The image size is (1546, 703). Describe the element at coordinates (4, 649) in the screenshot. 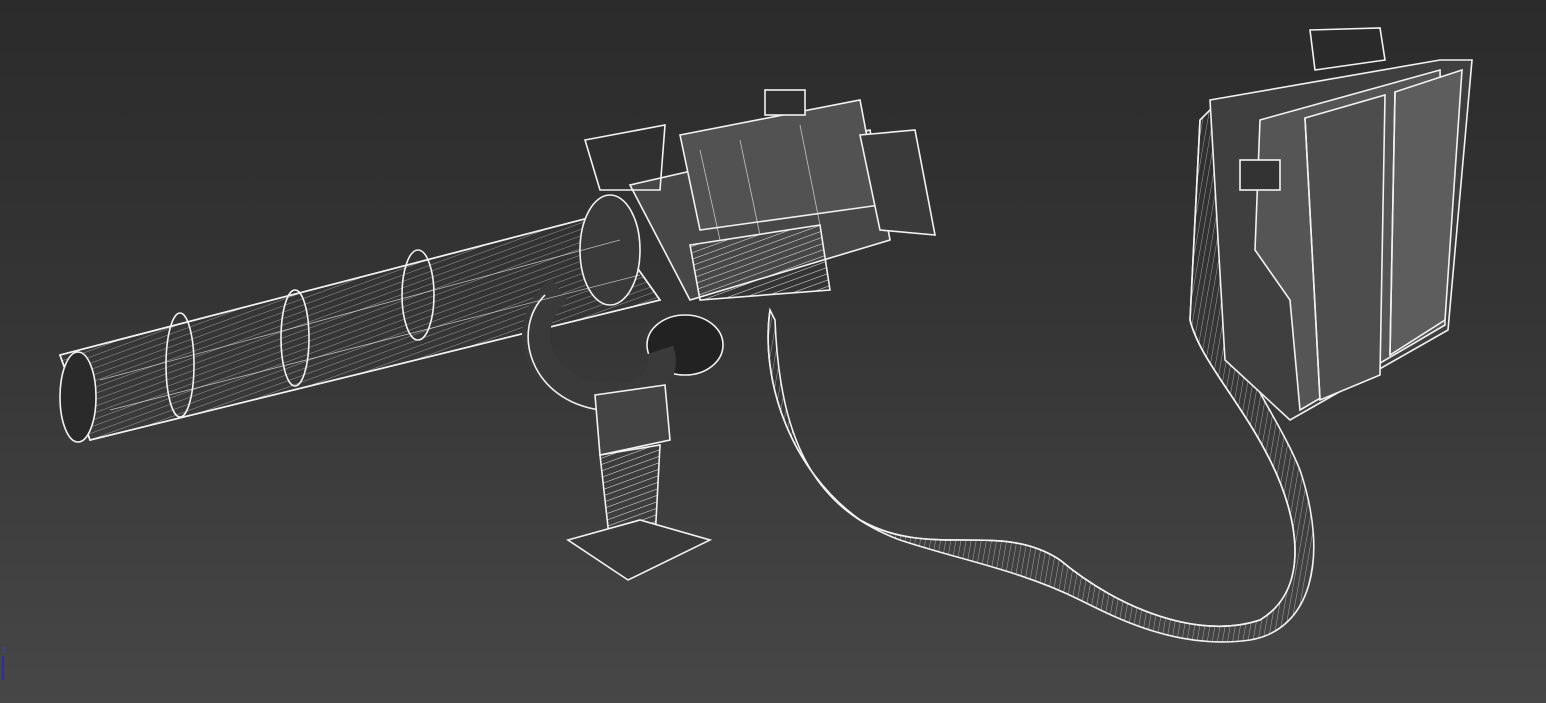

I see `z-axis-label: z` at that location.